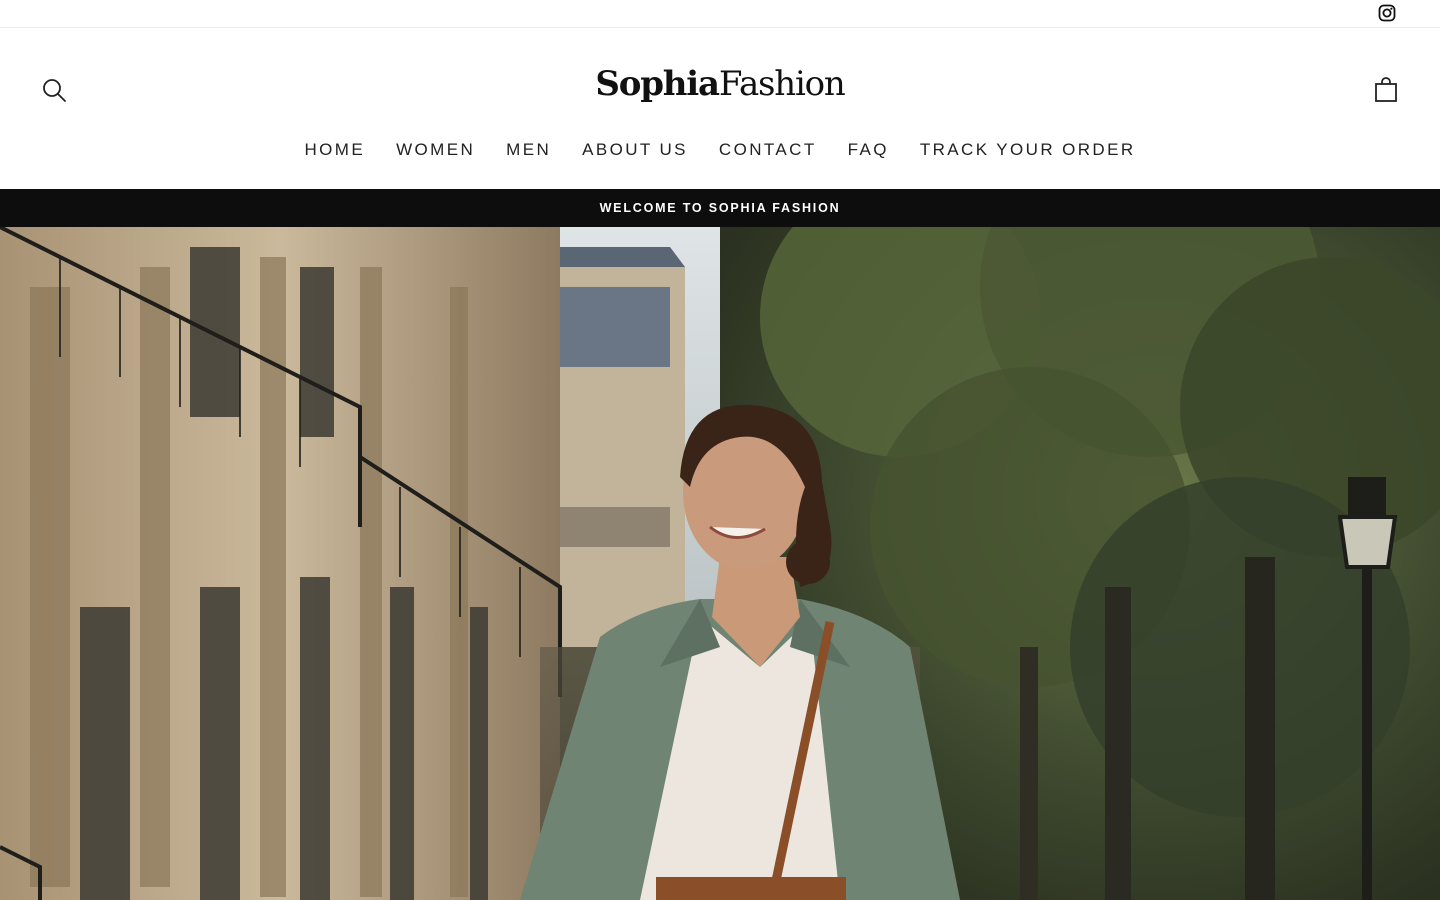 The image size is (1440, 900). I want to click on nav-item-home: HOME, so click(334, 150).